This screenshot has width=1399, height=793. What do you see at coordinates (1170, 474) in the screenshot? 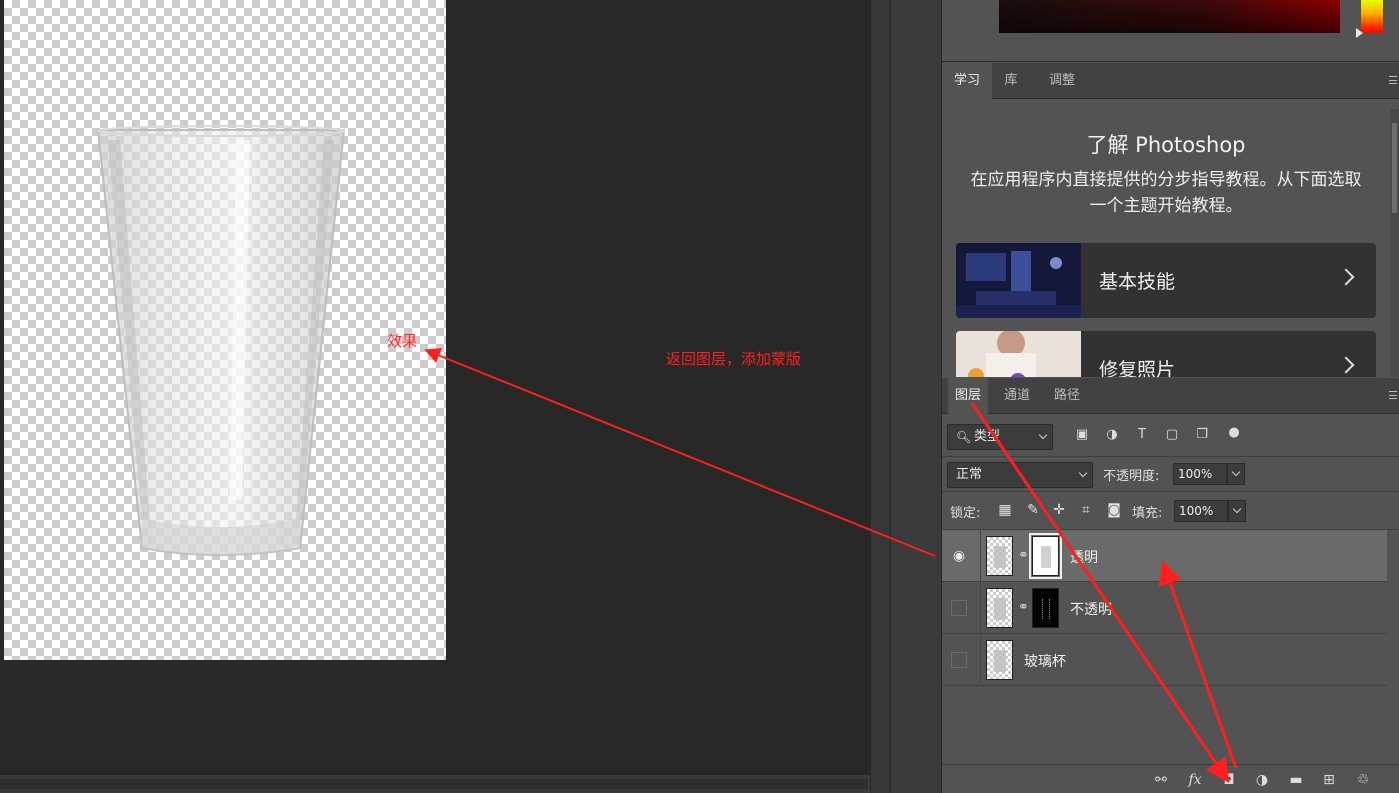
I see `blend-row: 正常 不透明度: 100%` at bounding box center [1170, 474].